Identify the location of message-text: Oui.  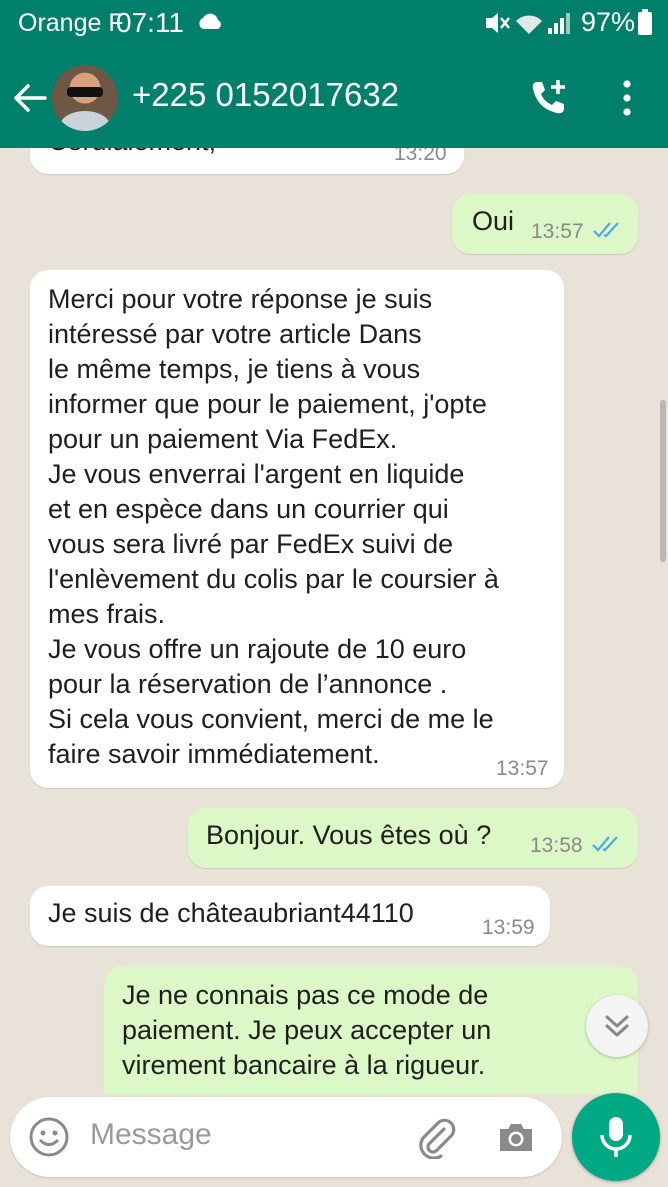
(493, 221).